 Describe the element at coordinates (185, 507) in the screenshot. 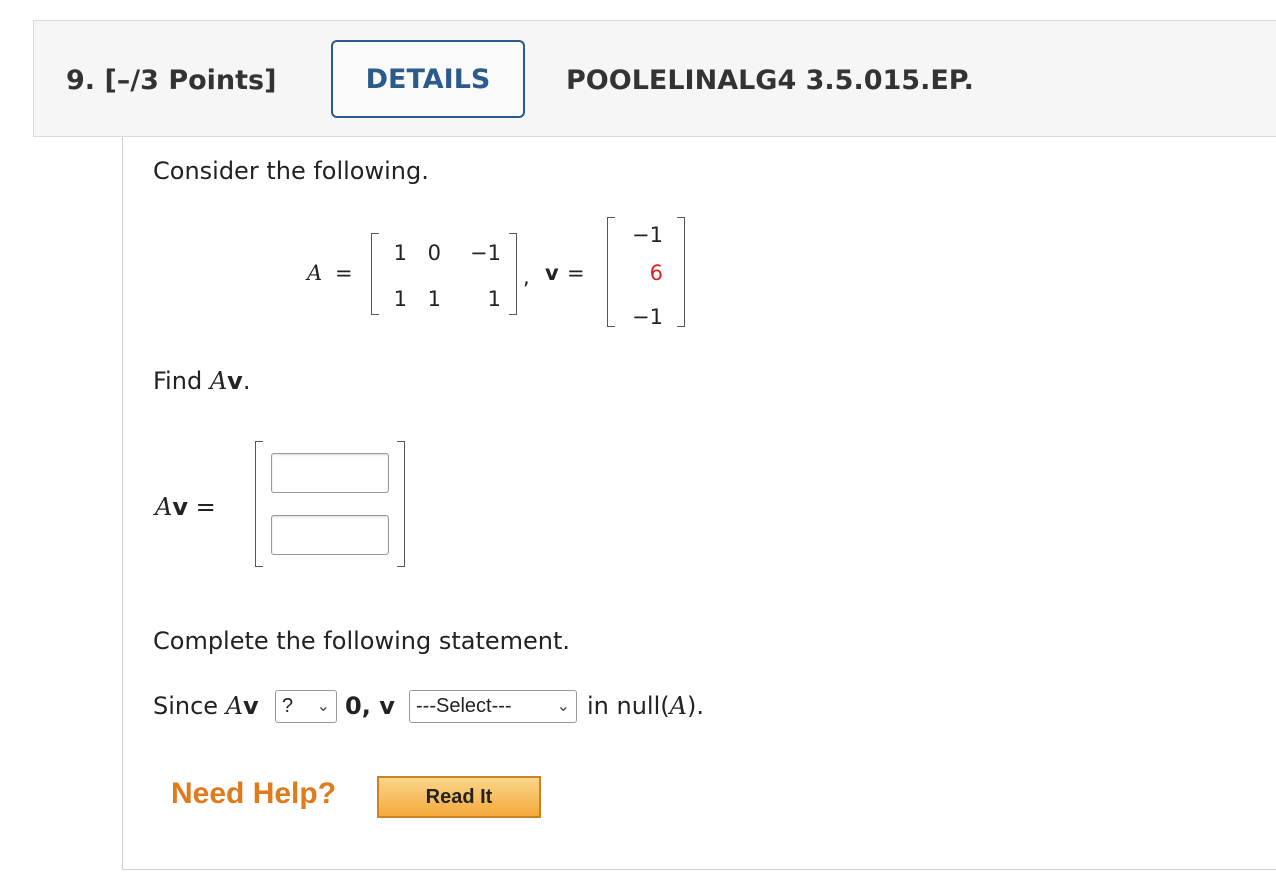

I see `answer-label: Av =` at that location.